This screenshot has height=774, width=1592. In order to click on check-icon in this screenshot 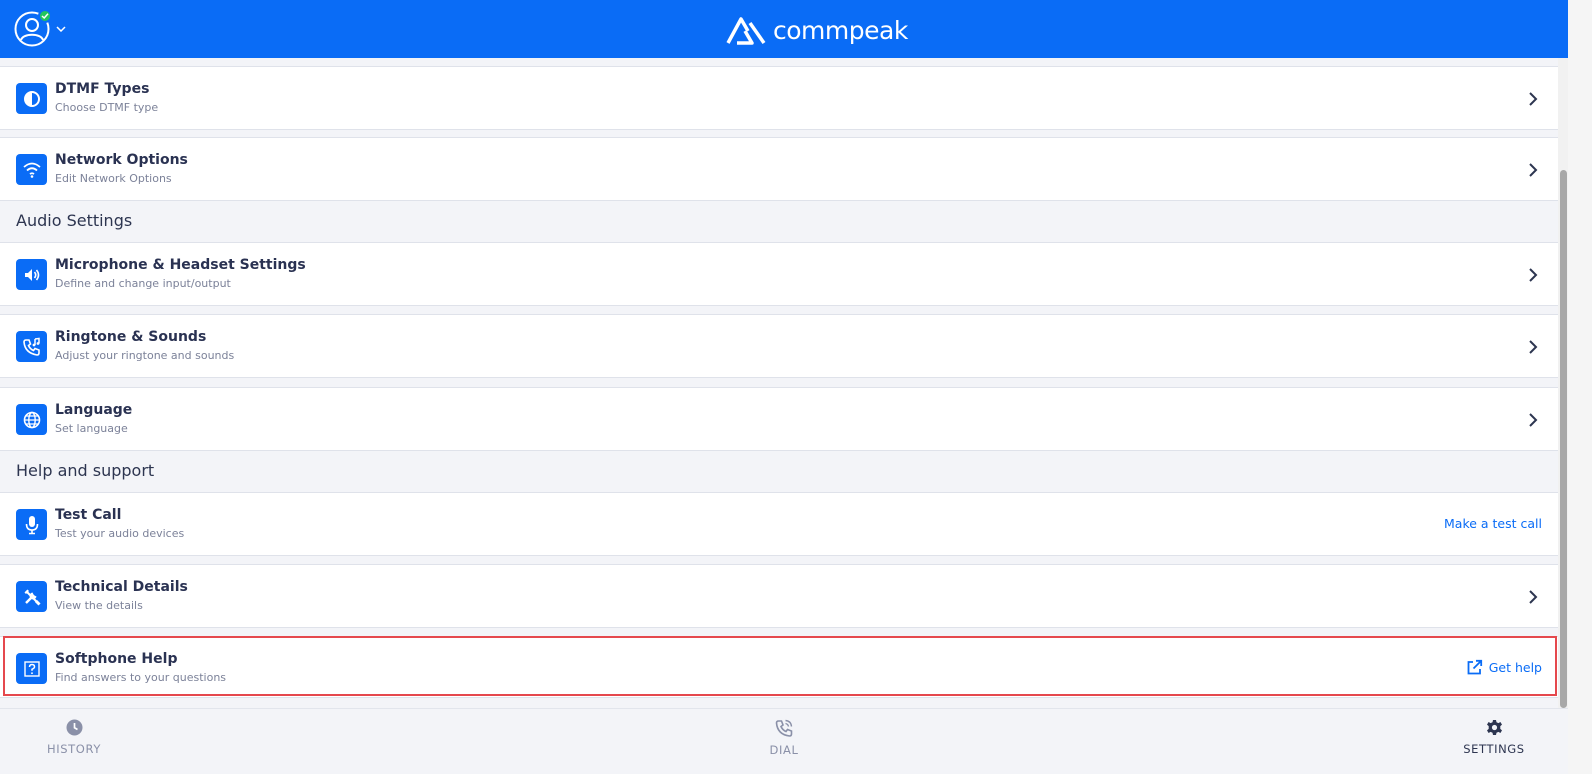, I will do `click(45, 16)`.